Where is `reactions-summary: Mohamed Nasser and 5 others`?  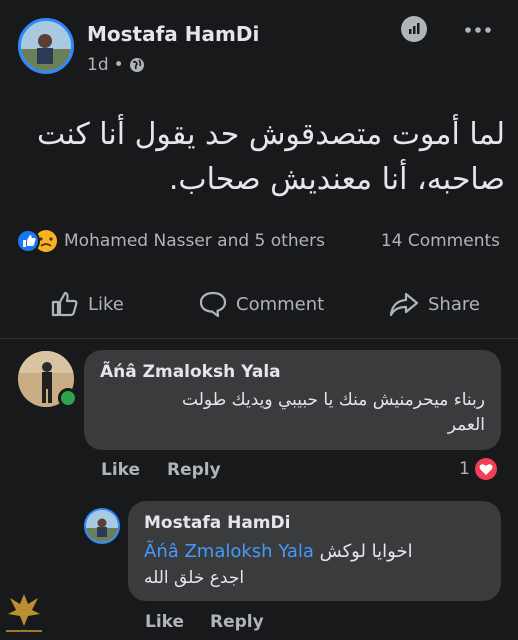
reactions-summary: Mohamed Nasser and 5 others is located at coordinates (170, 241).